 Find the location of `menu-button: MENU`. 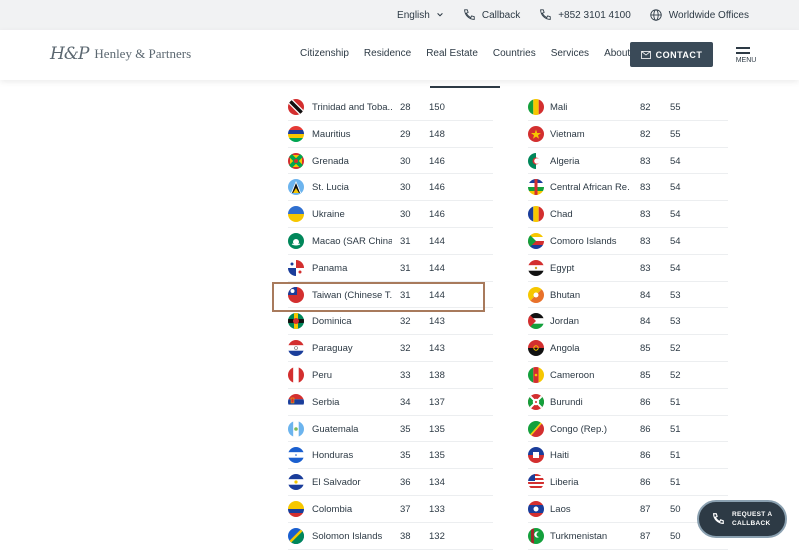

menu-button: MENU is located at coordinates (746, 55).